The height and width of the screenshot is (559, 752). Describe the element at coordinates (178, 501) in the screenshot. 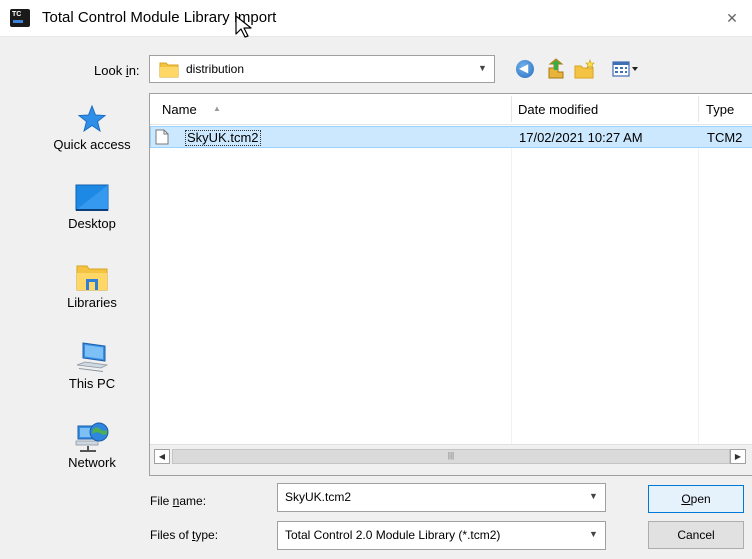

I see `file-name-label: File name:` at that location.